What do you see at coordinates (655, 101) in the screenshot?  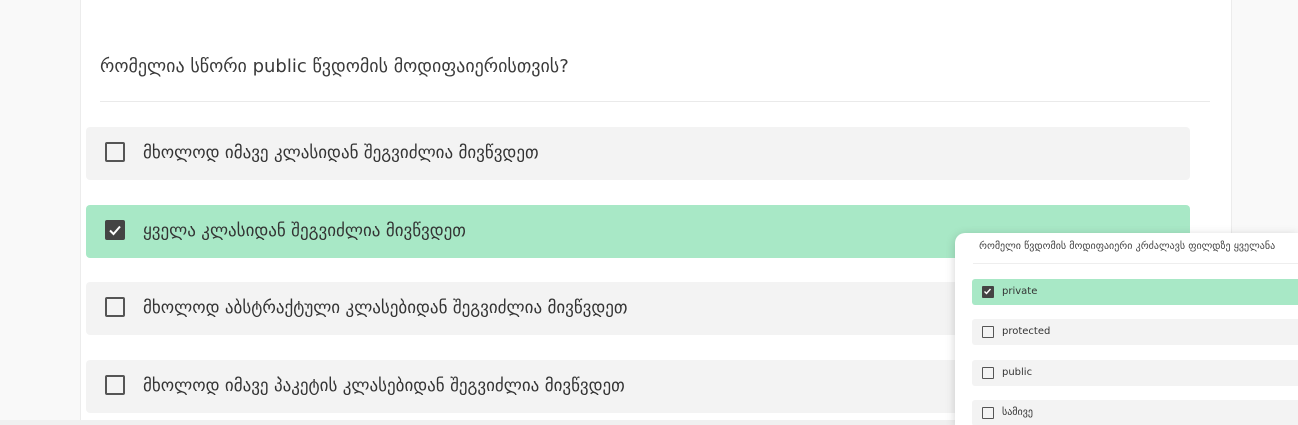 I see `divider` at bounding box center [655, 101].